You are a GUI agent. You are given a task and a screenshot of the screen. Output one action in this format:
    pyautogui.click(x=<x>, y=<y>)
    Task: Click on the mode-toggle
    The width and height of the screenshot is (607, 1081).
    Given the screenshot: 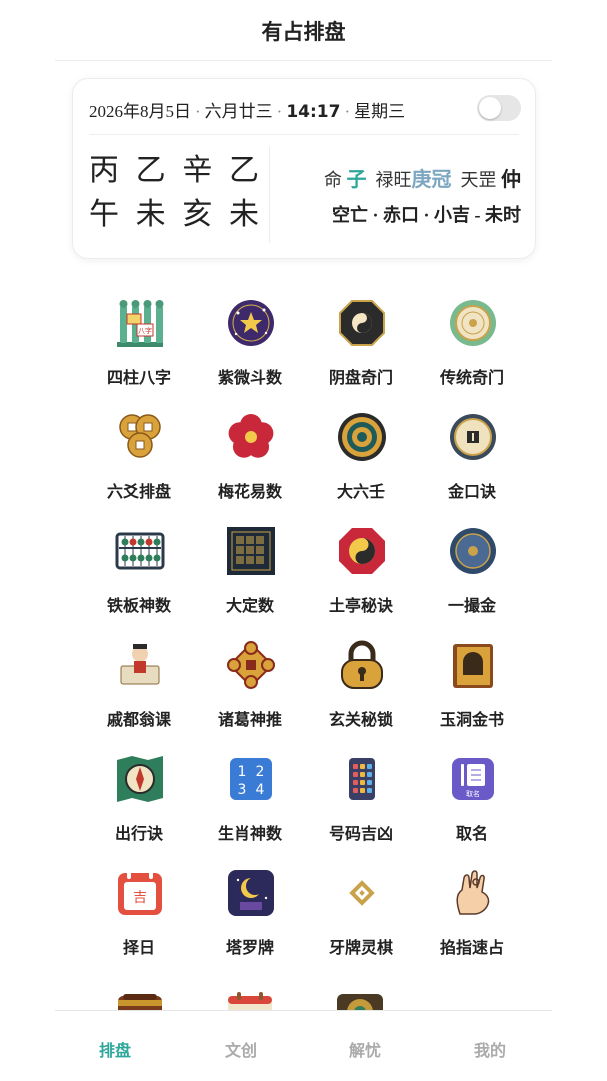 What is the action you would take?
    pyautogui.click(x=499, y=108)
    